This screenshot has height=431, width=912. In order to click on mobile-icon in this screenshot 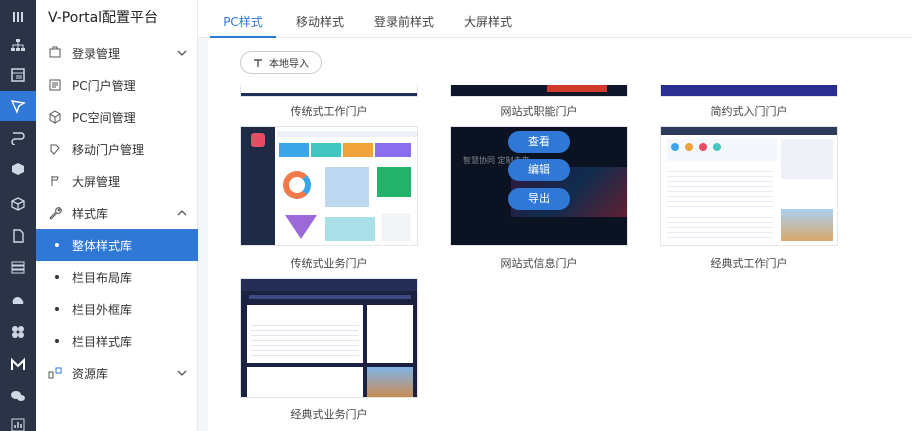, I will do `click(55, 149)`.